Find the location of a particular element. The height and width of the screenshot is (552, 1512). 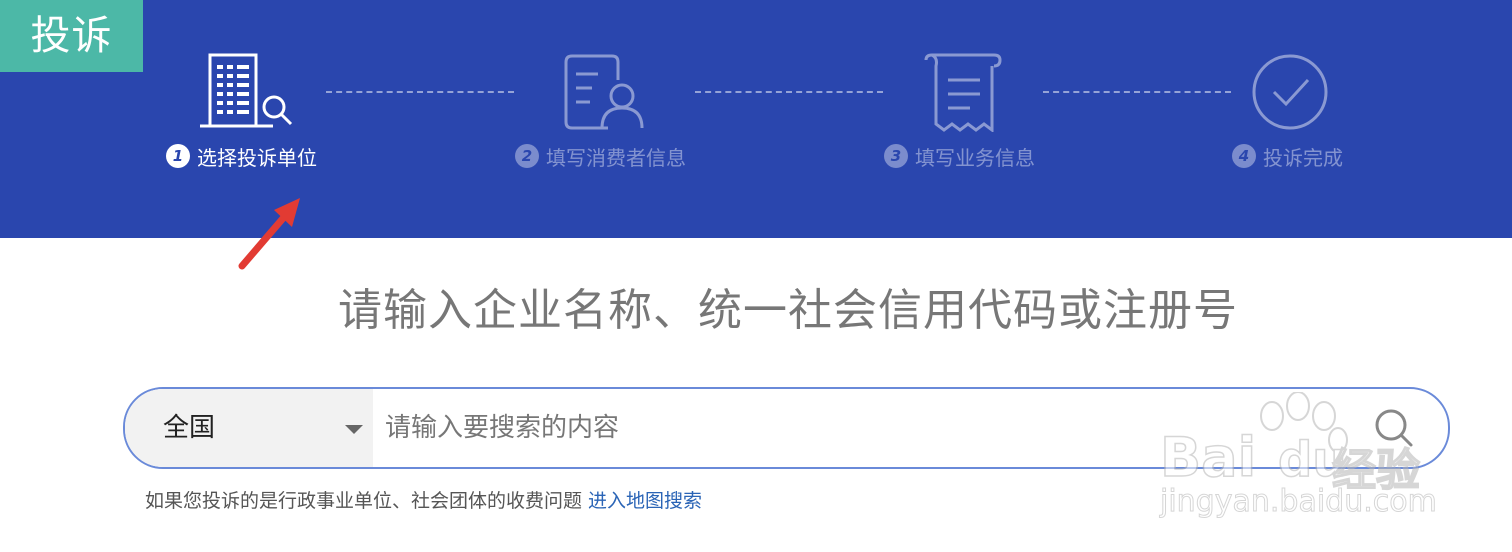

step-4: 4 投诉完成 is located at coordinates (1287, 156).